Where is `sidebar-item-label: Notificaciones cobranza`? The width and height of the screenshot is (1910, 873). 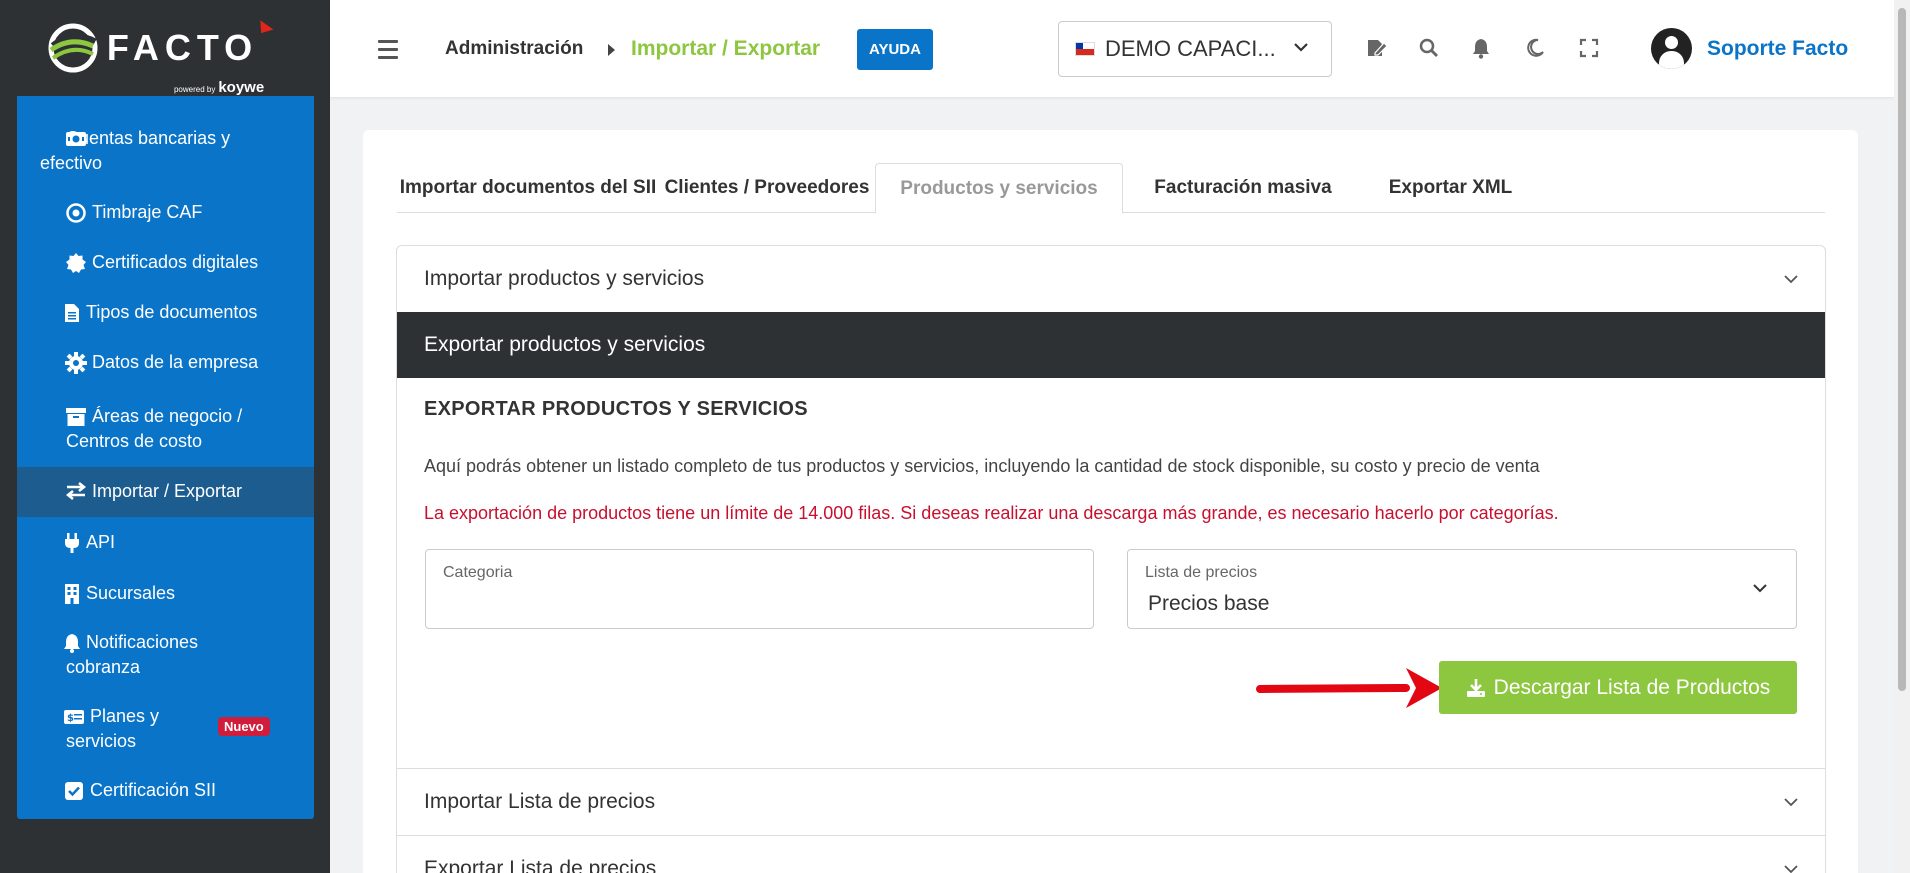
sidebar-item-label: Notificaciones cobranza is located at coordinates (132, 654).